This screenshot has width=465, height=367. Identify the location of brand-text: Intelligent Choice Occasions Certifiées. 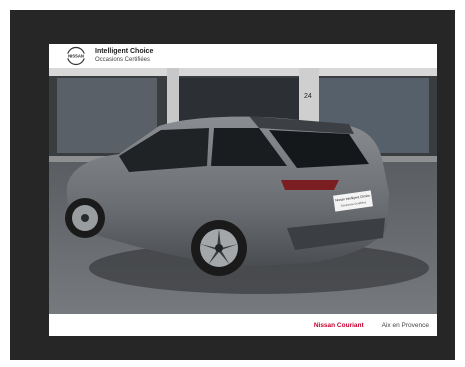
(124, 56).